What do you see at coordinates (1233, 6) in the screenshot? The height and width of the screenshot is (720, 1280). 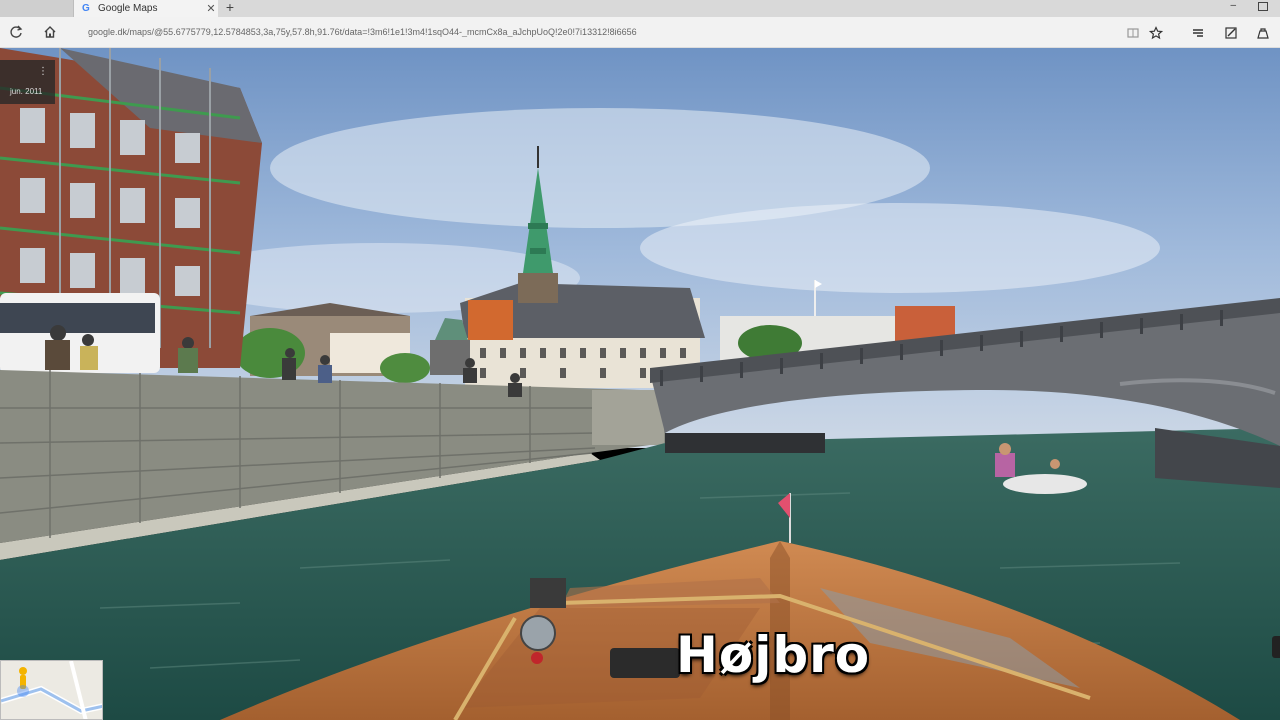 I see `minimize-icon: –` at bounding box center [1233, 6].